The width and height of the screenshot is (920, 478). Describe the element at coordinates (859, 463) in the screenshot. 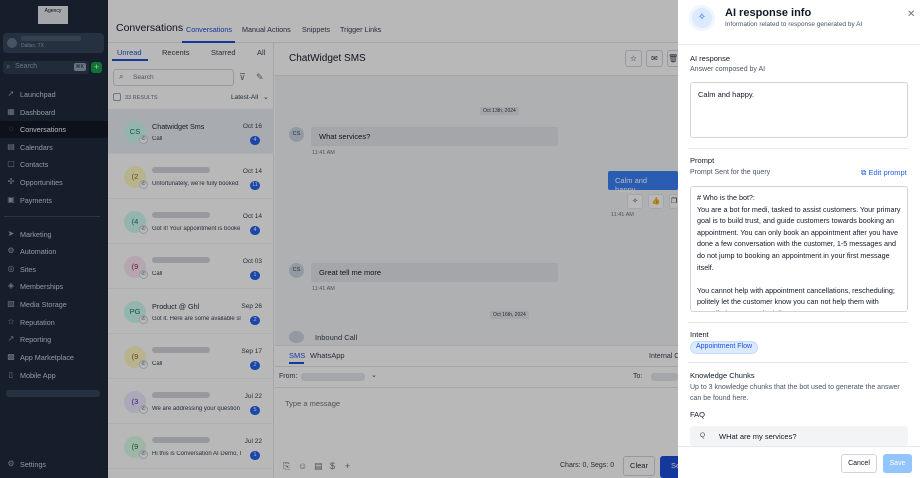

I see `cancel-button: Cancel` at that location.